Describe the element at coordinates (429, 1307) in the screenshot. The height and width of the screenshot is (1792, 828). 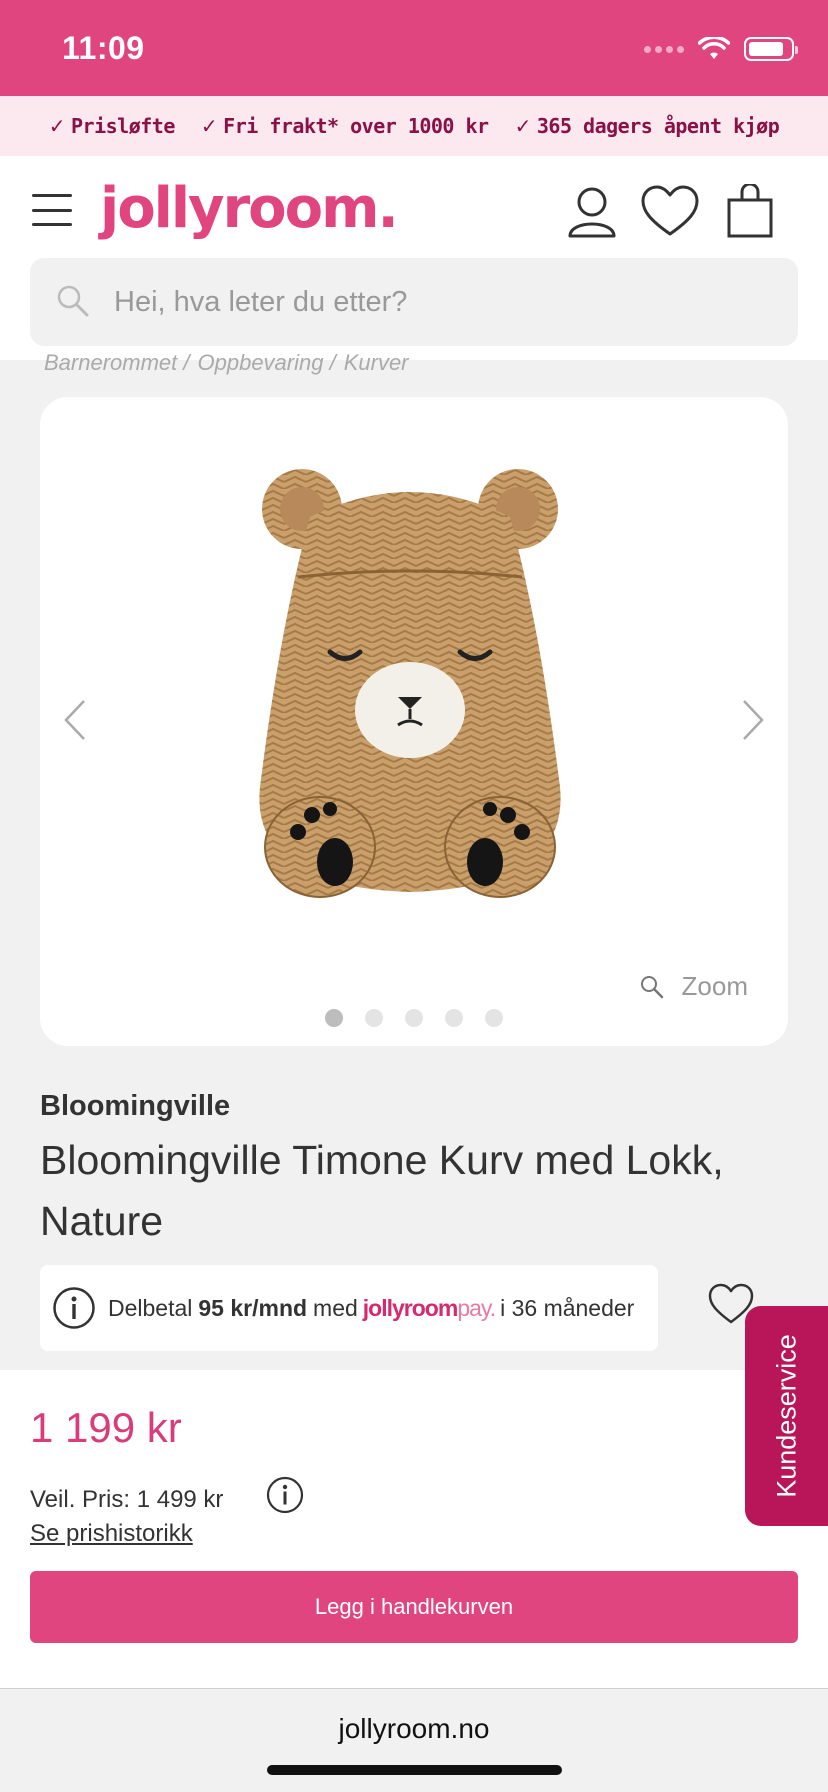
I see `jollyroompay-logo: jollyroompay.` at that location.